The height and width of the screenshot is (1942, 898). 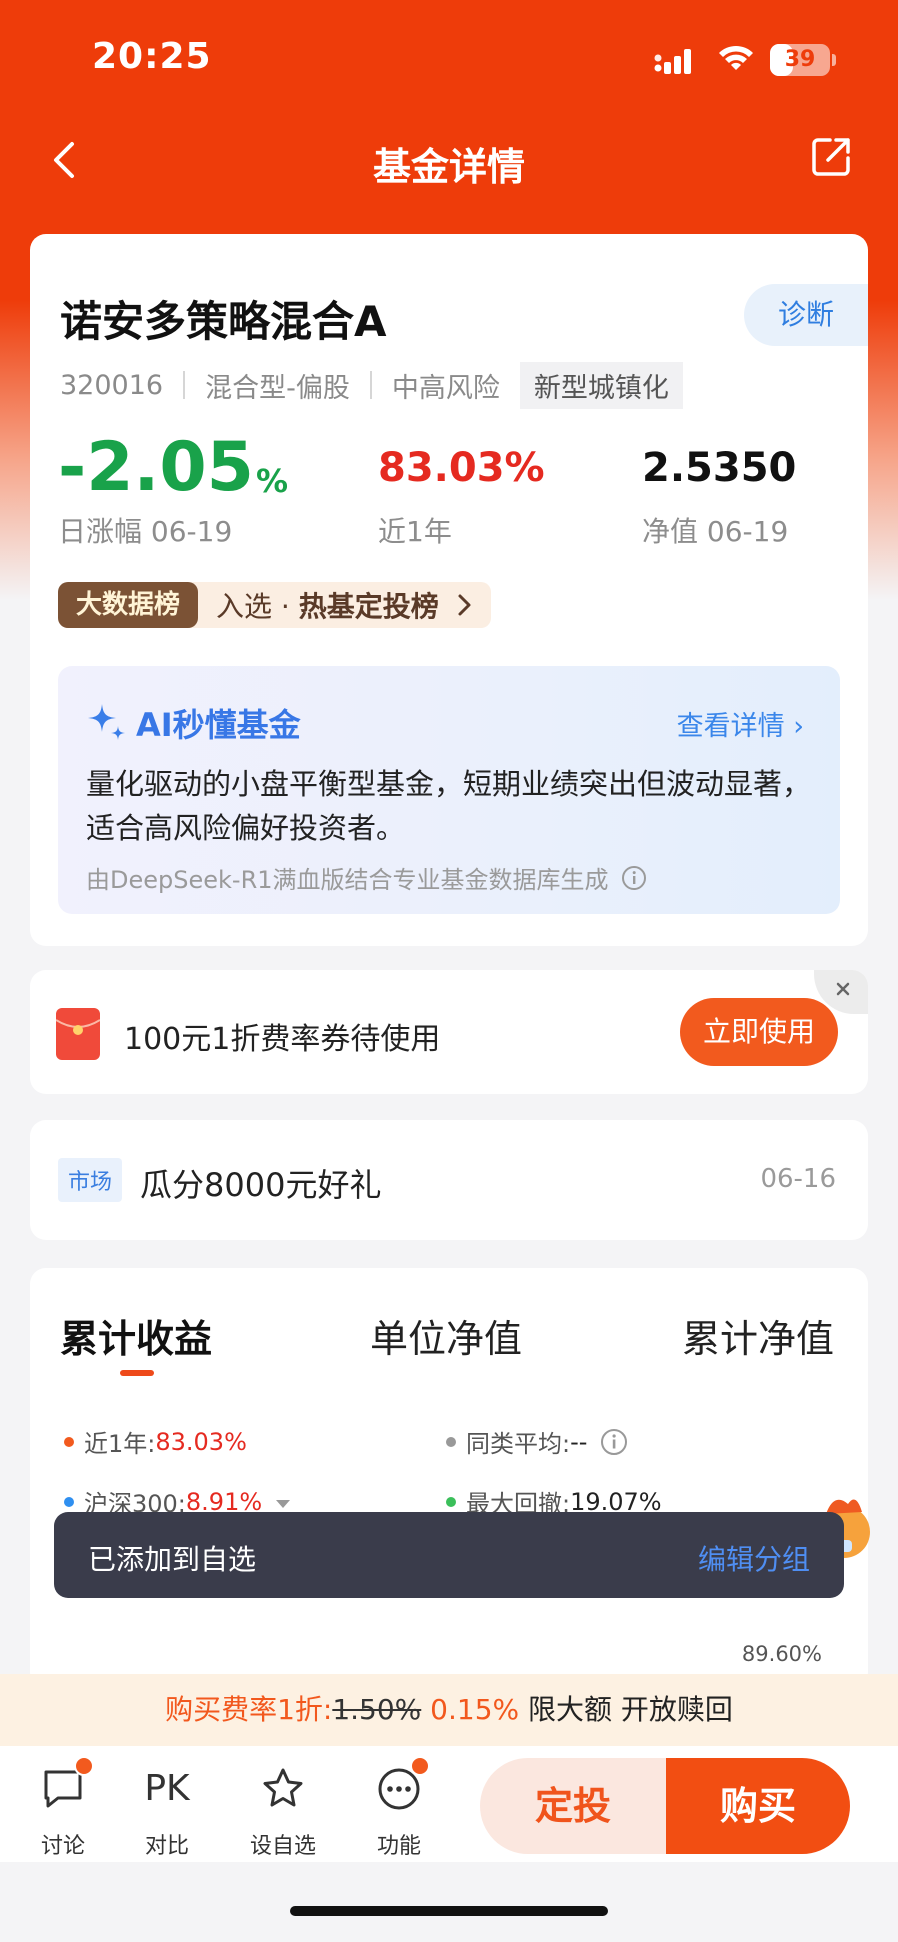 I want to click on battery-percent: 39, so click(x=800, y=59).